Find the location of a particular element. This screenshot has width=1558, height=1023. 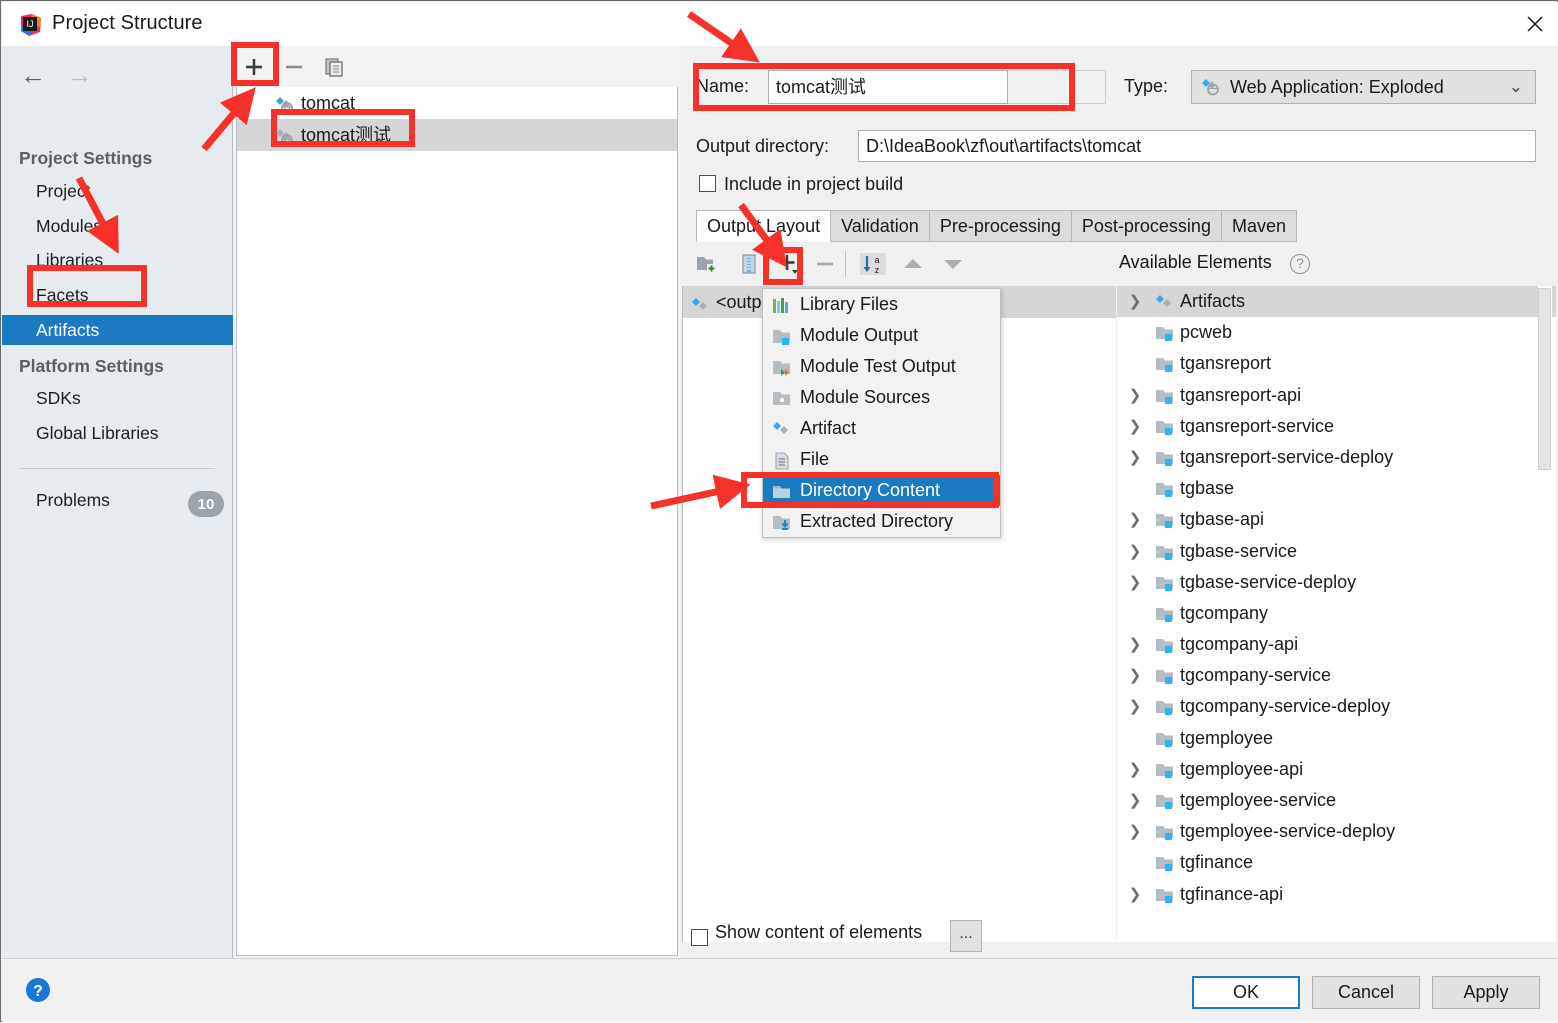

menu-item-library-files: Library Files is located at coordinates (881, 304).